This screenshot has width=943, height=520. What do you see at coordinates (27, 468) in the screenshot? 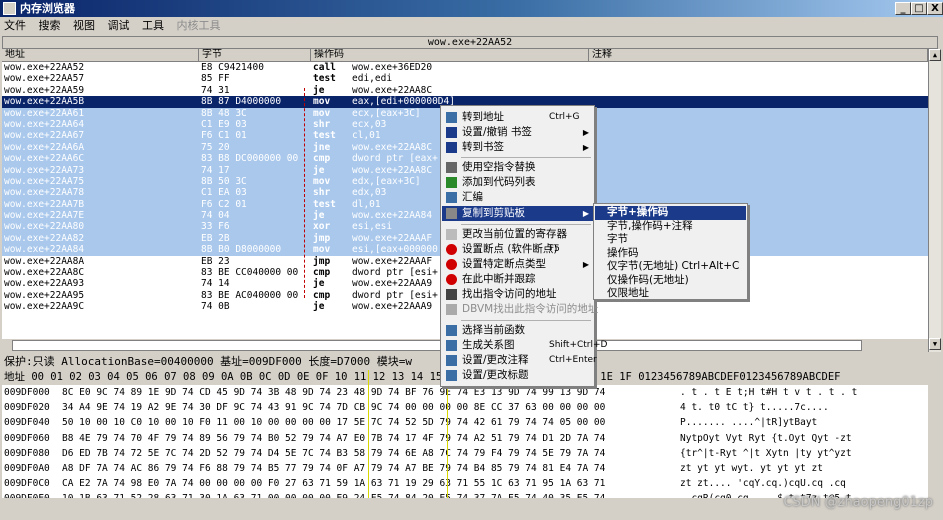
I see `dump-address: 009DF0A0` at bounding box center [27, 468].